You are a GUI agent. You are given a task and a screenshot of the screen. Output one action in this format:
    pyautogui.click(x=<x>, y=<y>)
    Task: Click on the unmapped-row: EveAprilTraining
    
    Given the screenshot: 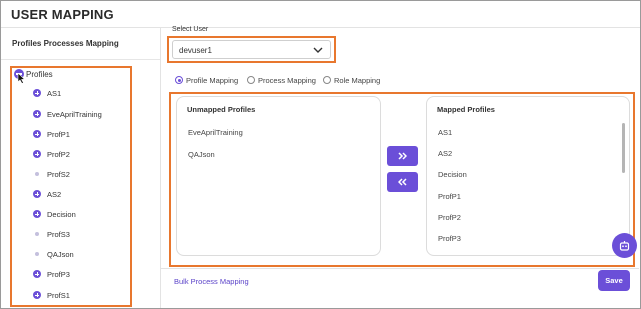 What is the action you would take?
    pyautogui.click(x=215, y=132)
    